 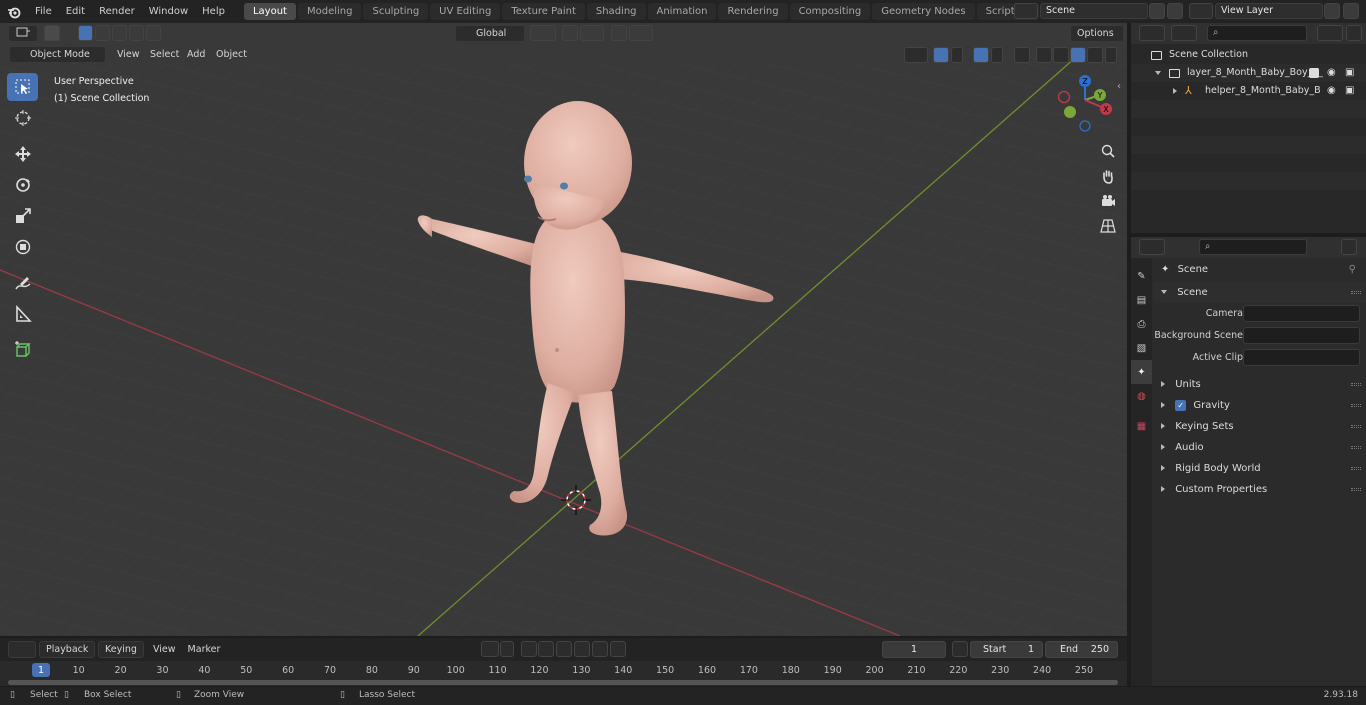 What do you see at coordinates (618, 649) in the screenshot?
I see `jump-end-icon` at bounding box center [618, 649].